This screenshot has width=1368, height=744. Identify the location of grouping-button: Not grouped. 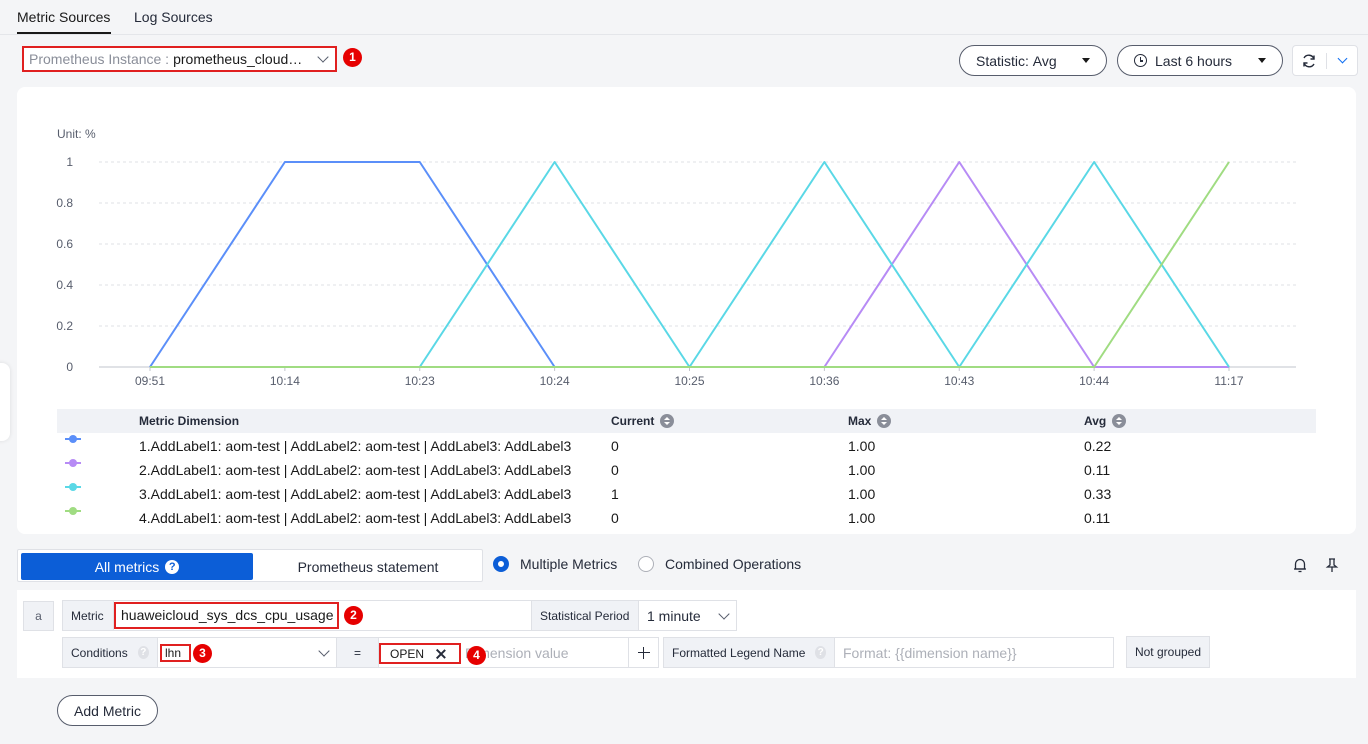
(1168, 652).